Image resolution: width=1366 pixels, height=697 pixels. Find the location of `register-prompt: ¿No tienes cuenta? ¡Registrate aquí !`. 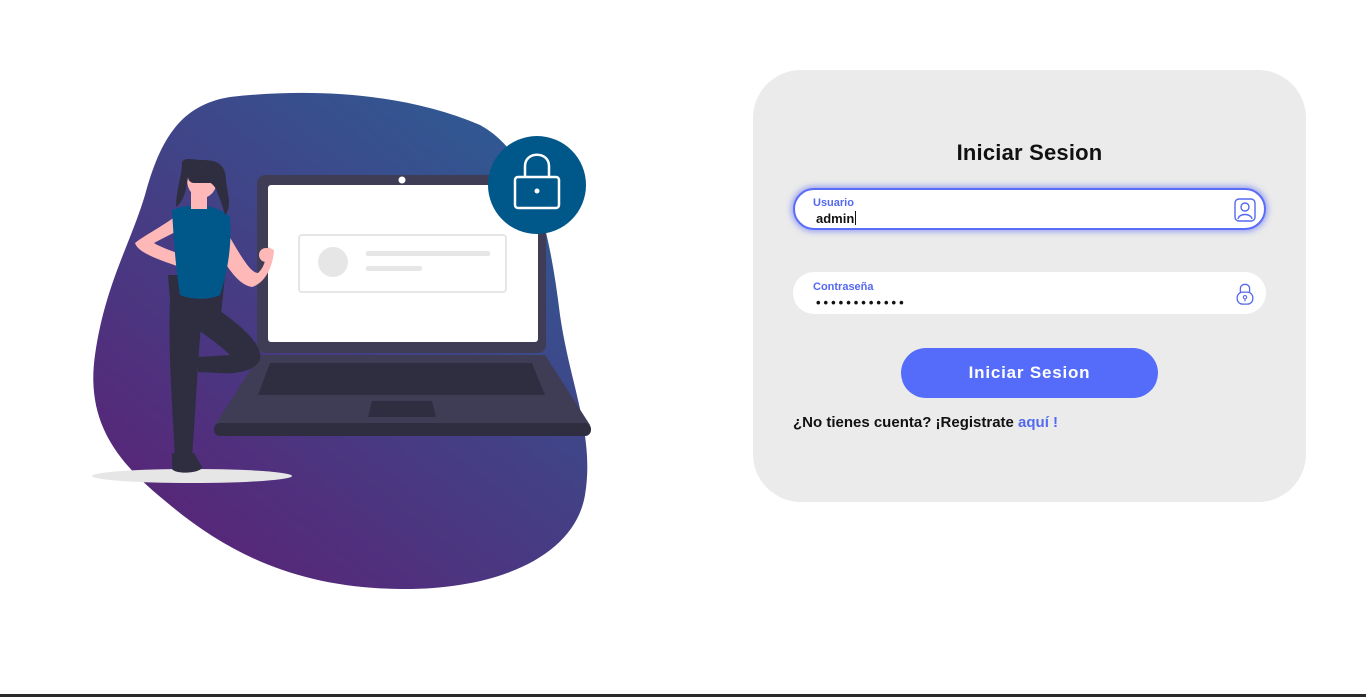

register-prompt: ¿No tienes cuenta? ¡Registrate aquí ! is located at coordinates (925, 422).